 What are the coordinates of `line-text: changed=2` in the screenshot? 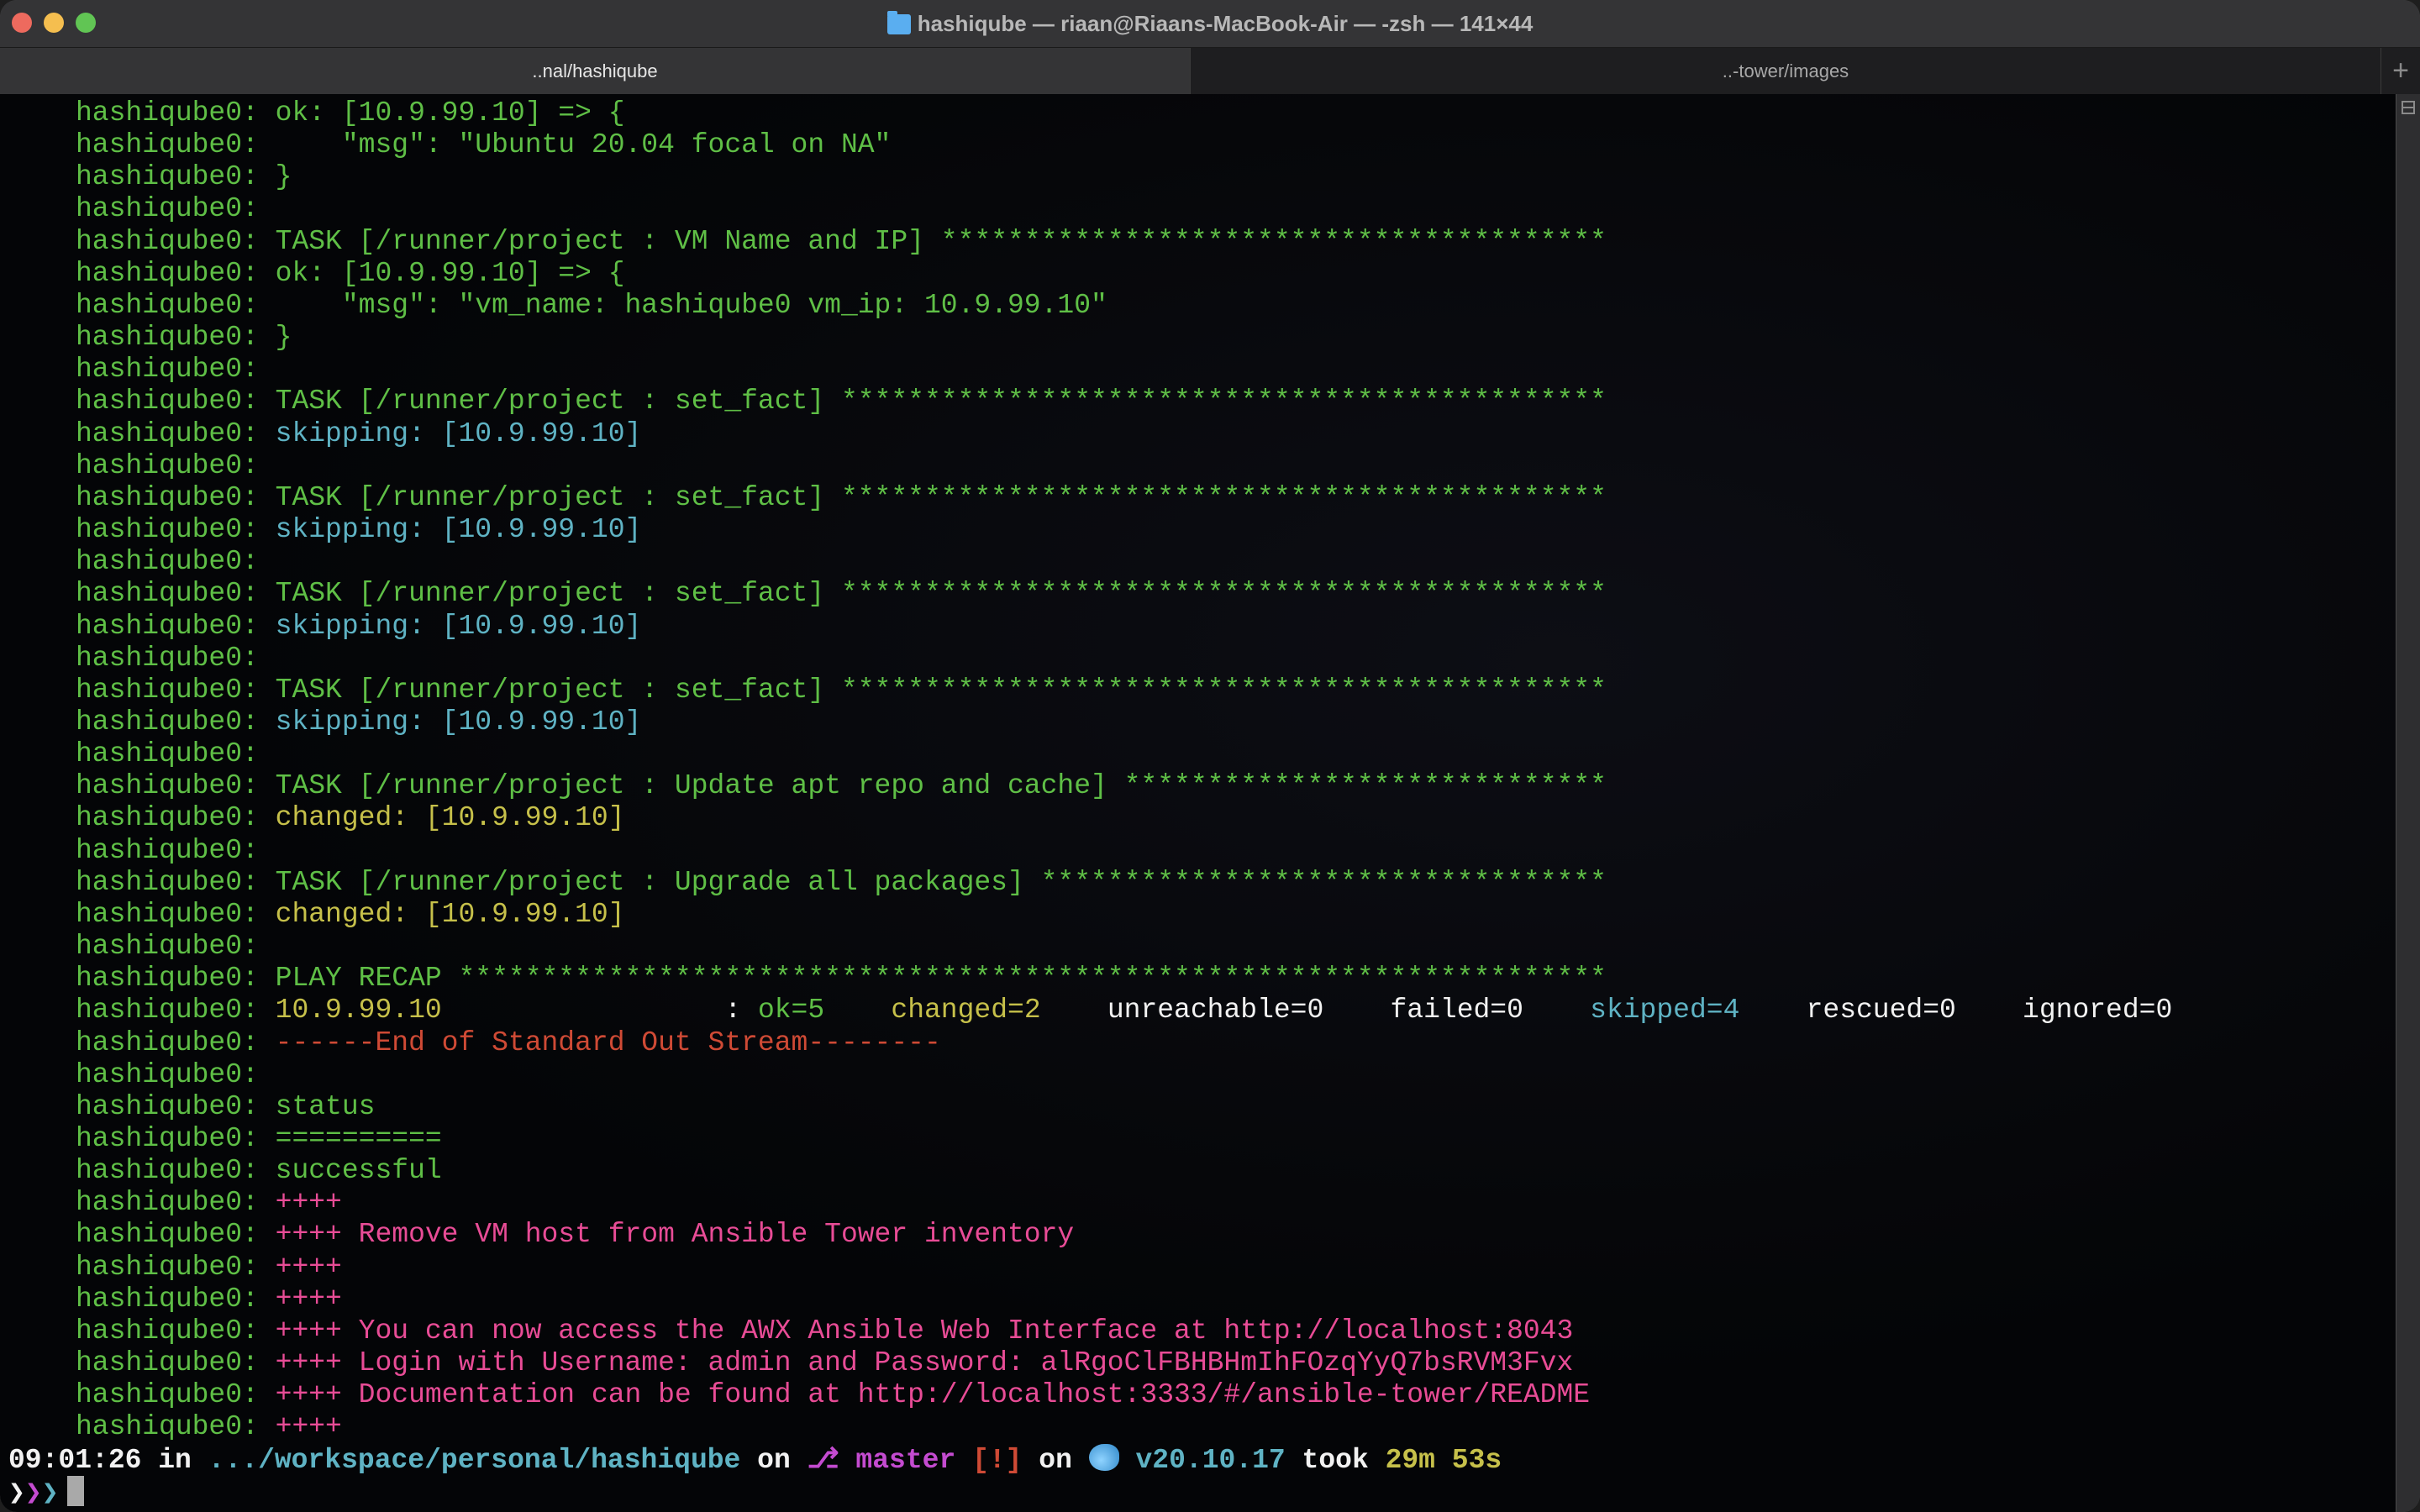 It's located at (966, 1010).